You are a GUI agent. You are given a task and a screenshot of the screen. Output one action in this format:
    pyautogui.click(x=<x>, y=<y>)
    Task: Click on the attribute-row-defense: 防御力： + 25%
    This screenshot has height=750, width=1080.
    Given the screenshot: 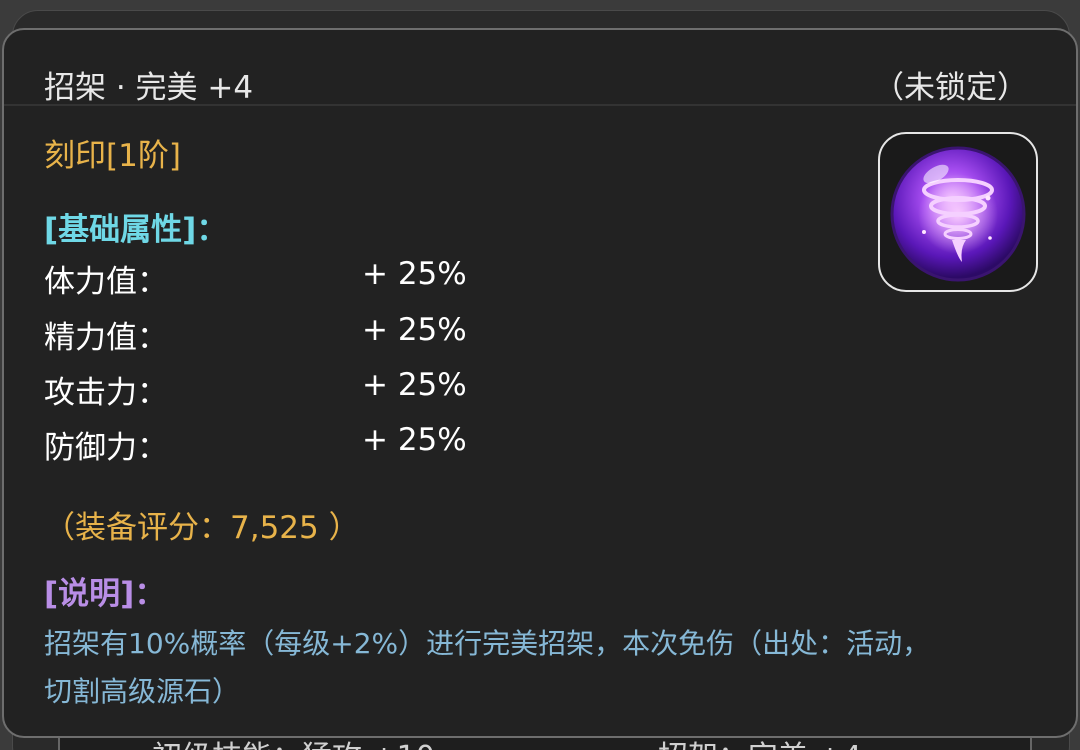 What is the action you would take?
    pyautogui.click(x=294, y=444)
    